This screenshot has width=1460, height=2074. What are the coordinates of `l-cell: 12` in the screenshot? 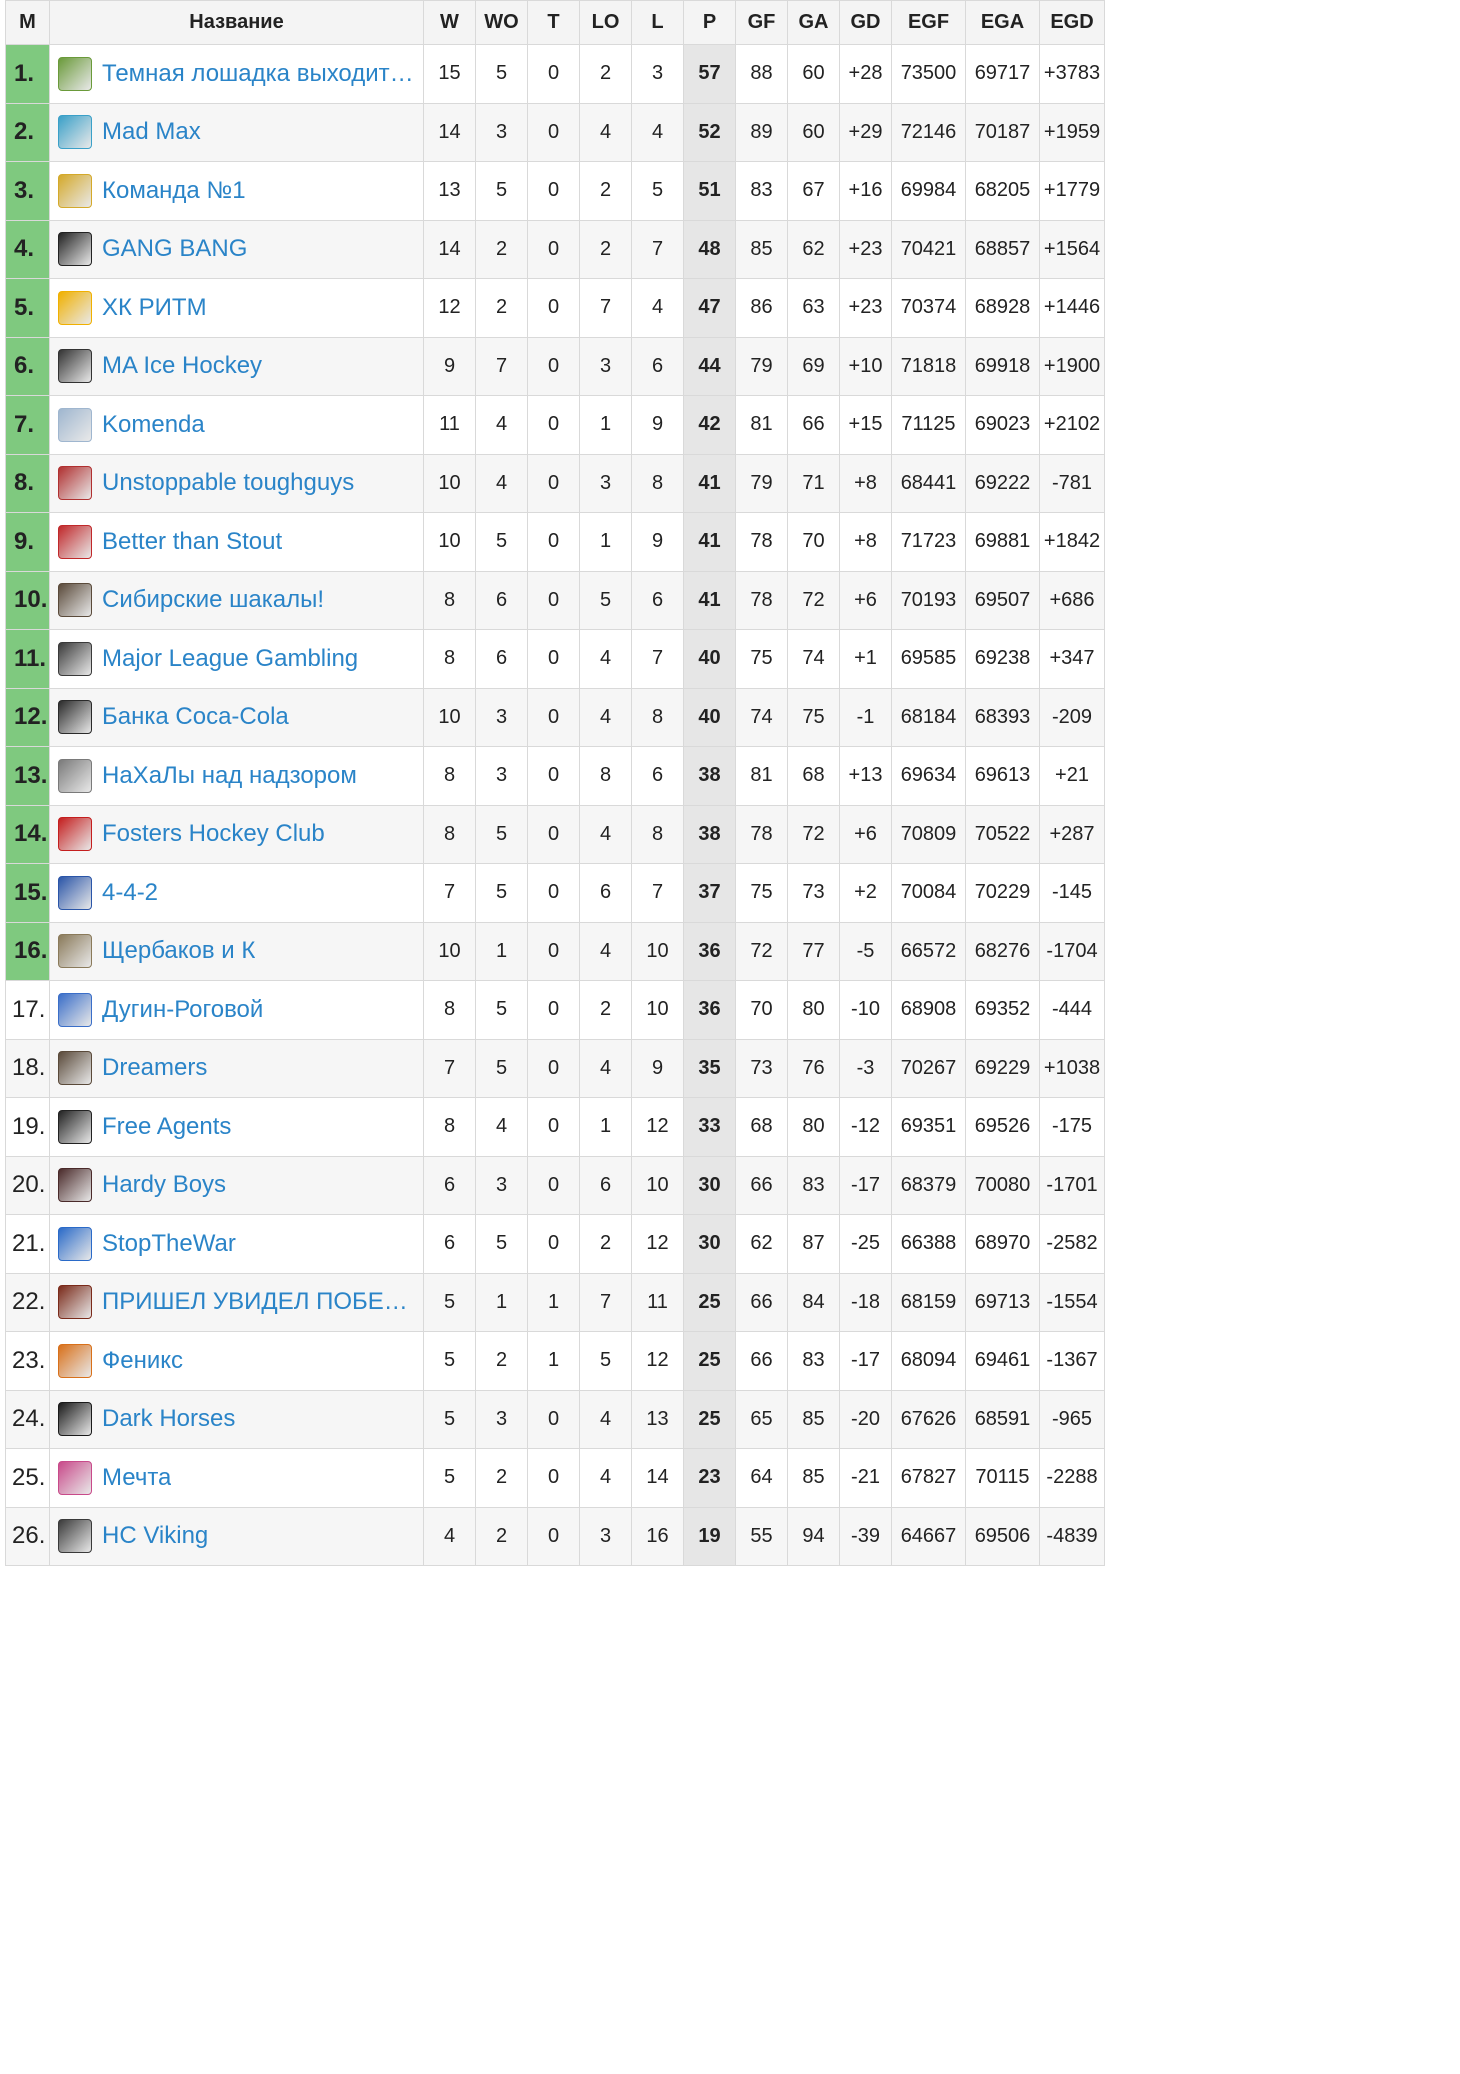 It's located at (657, 1361).